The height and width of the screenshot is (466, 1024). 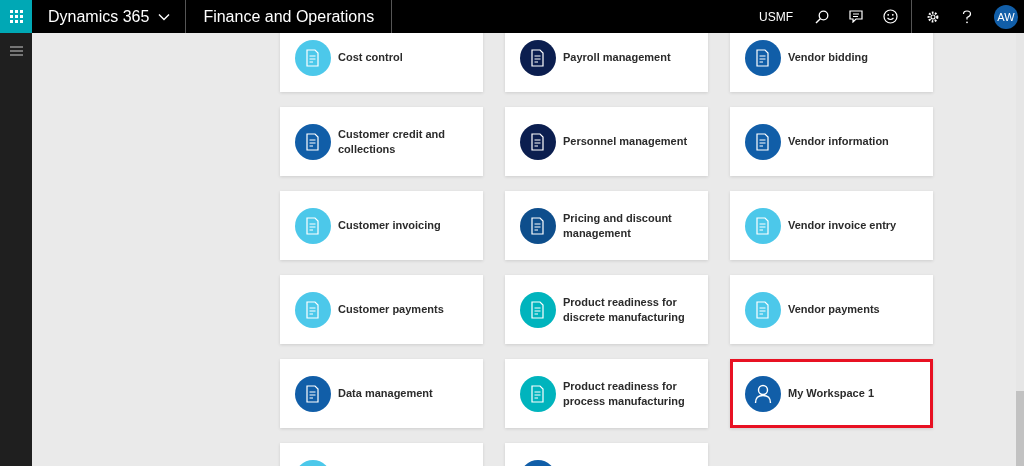 What do you see at coordinates (831, 62) in the screenshot?
I see `workspace-tile: Vendor bidding` at bounding box center [831, 62].